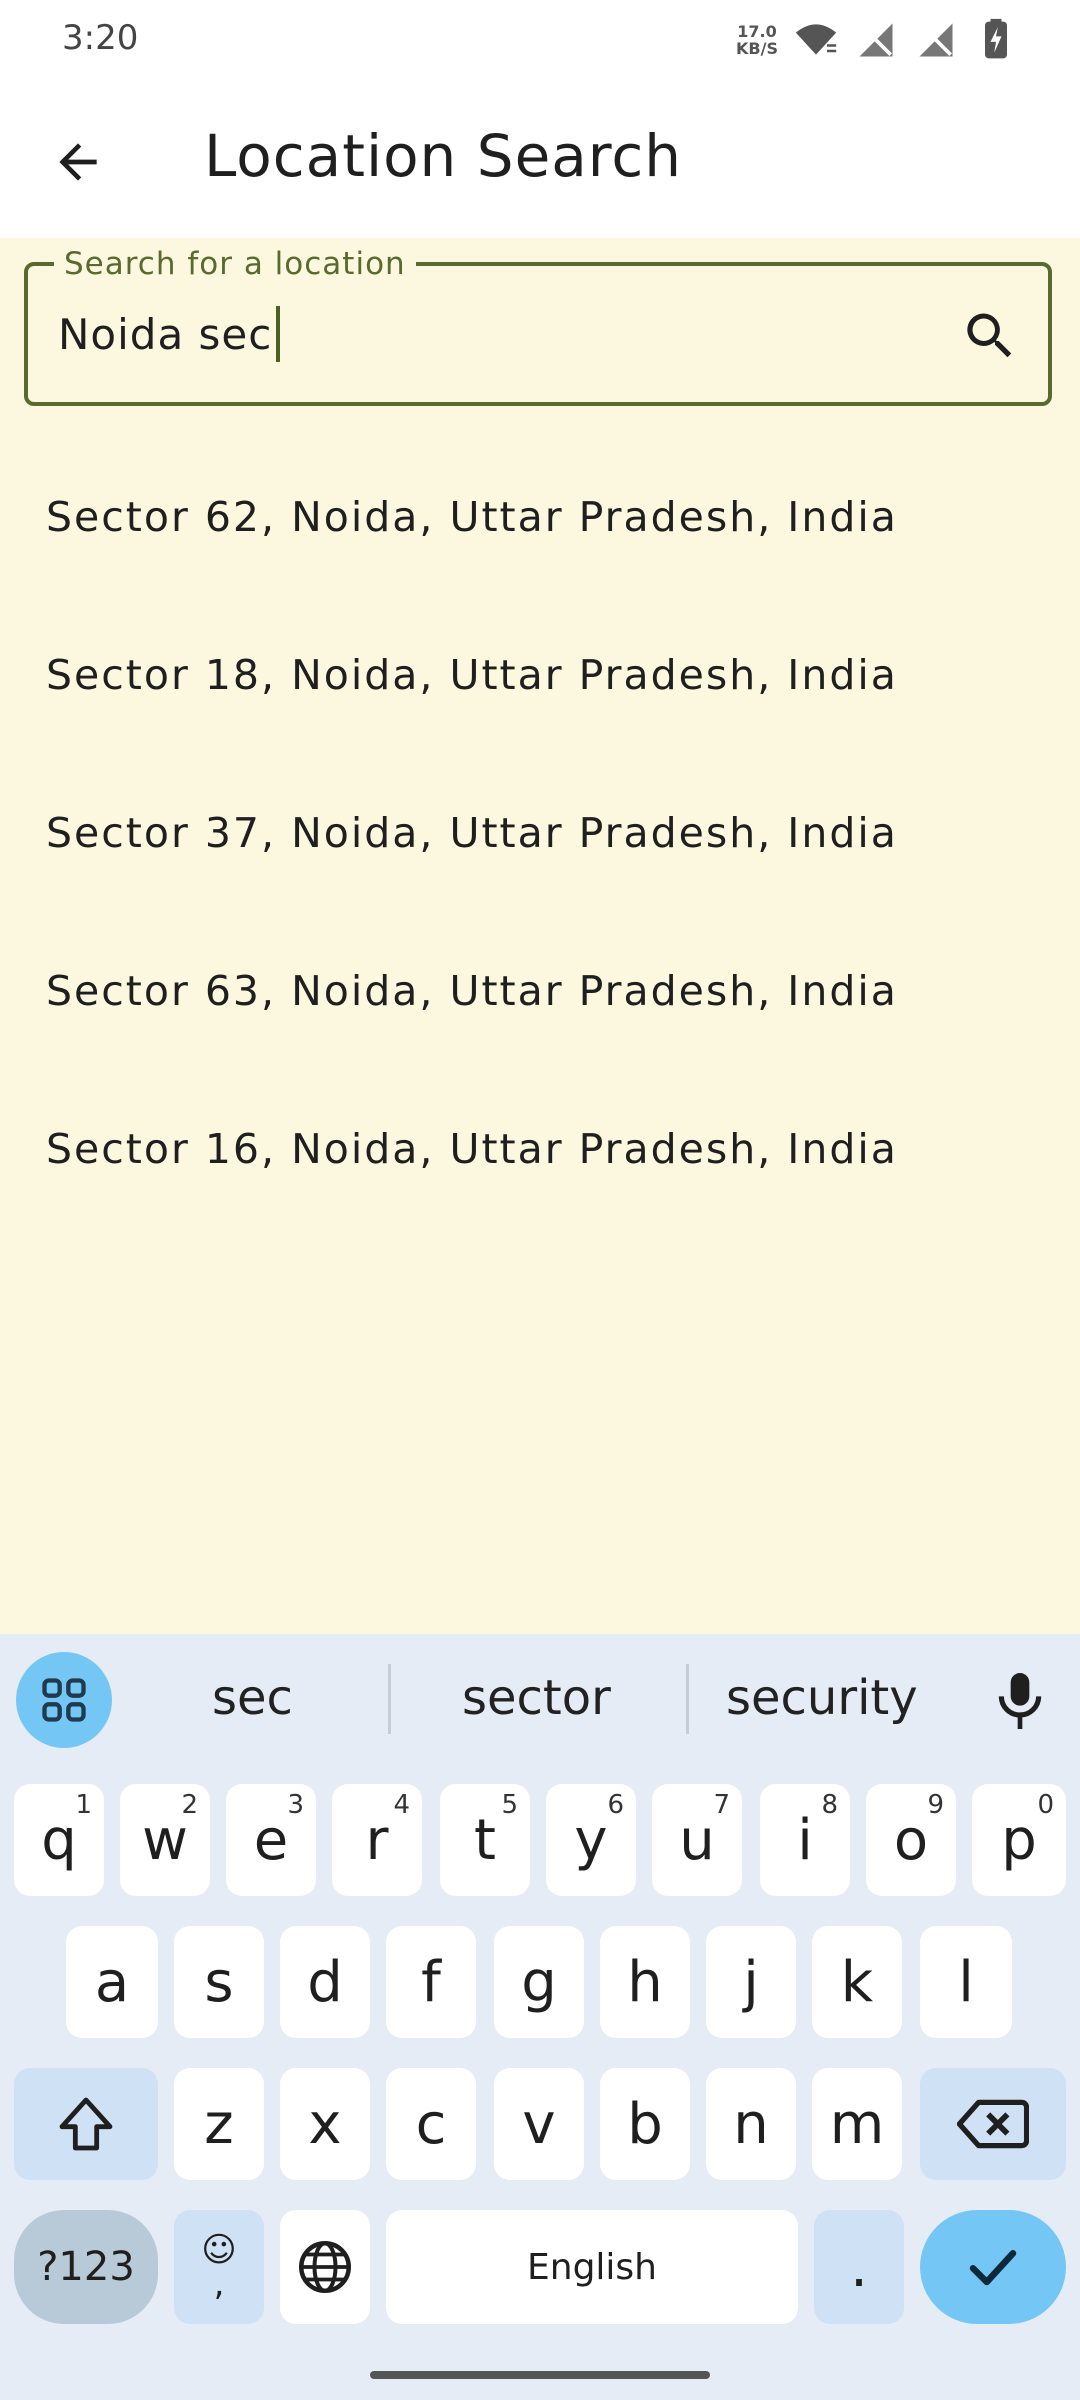 The image size is (1080, 2400). What do you see at coordinates (219, 2250) in the screenshot?
I see `emoji-icon: ☺` at bounding box center [219, 2250].